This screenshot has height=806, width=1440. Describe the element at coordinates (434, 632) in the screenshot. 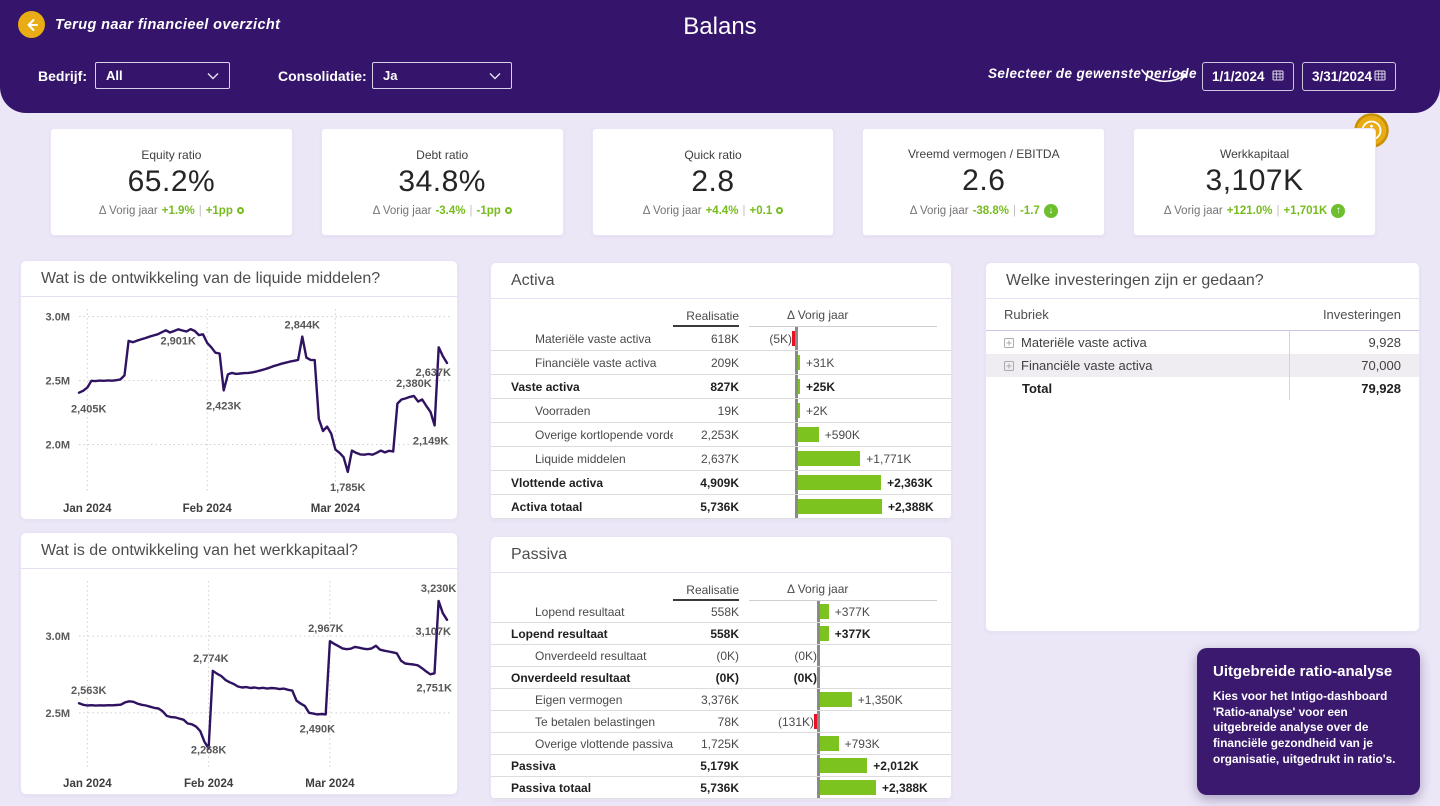

I see `svg-text: 3,107K` at that location.